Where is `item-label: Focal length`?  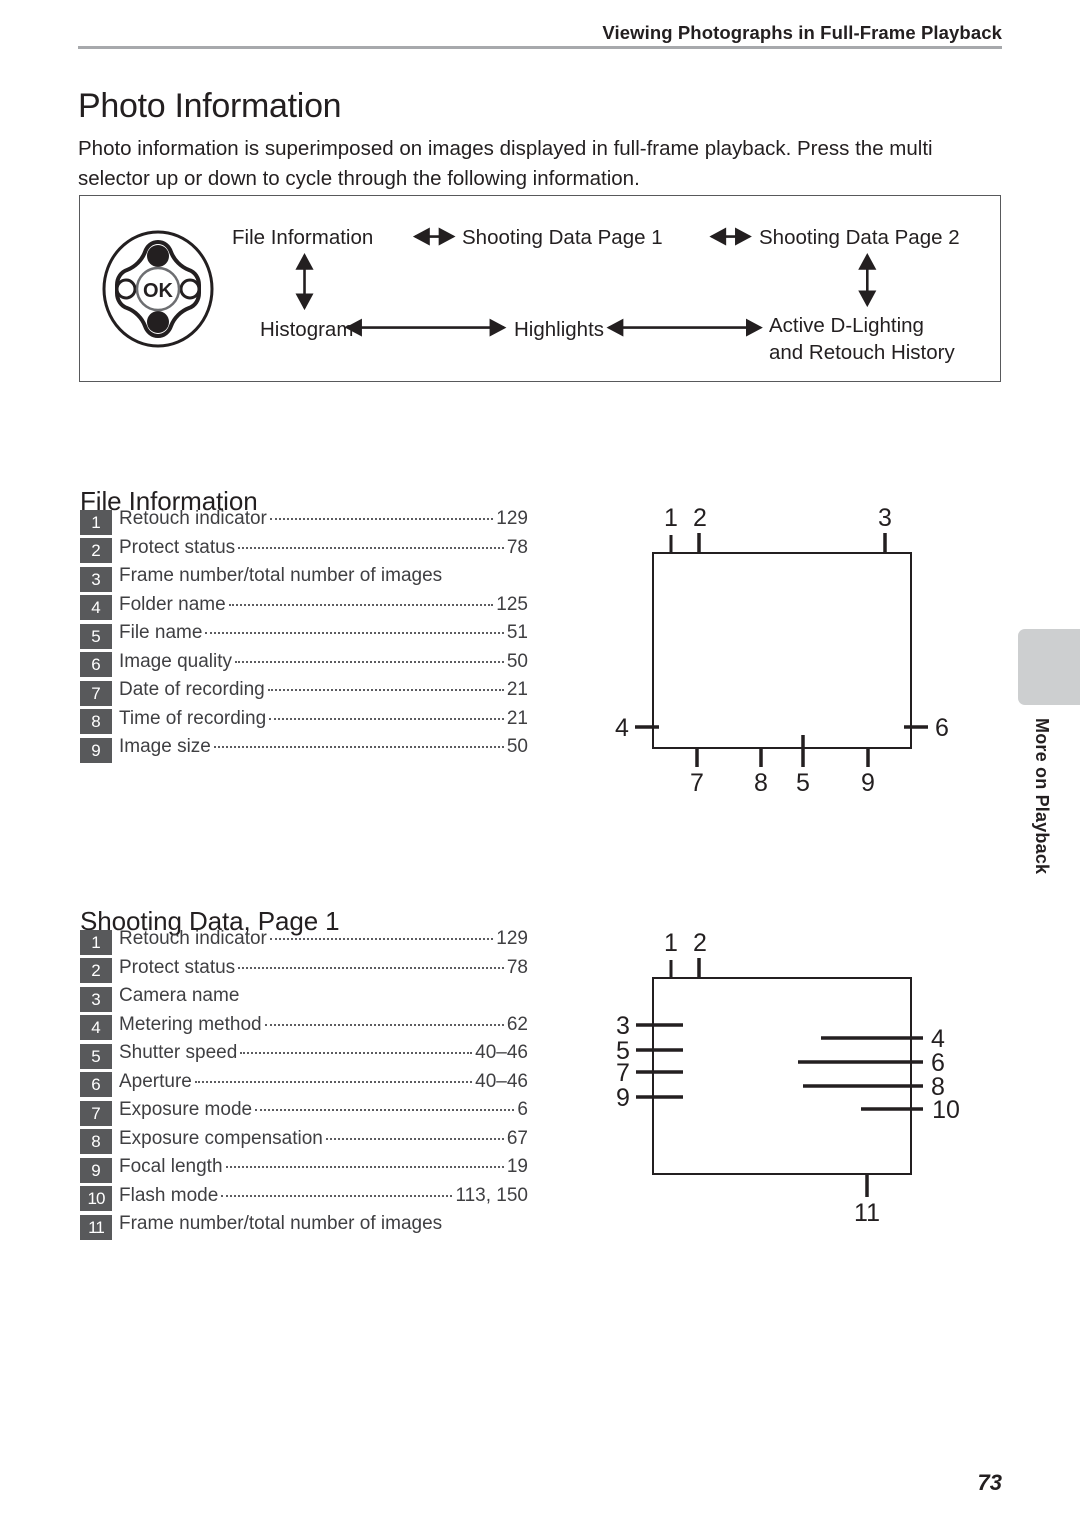 item-label: Focal length is located at coordinates (171, 1166).